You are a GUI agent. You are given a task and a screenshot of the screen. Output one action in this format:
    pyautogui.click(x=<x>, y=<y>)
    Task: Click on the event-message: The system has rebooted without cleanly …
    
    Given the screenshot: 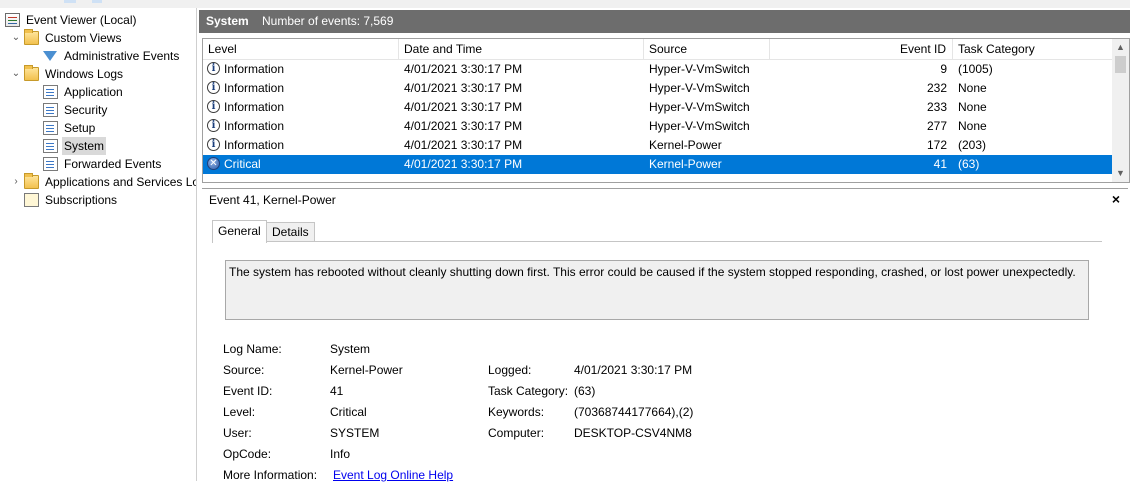 What is the action you would take?
    pyautogui.click(x=657, y=290)
    